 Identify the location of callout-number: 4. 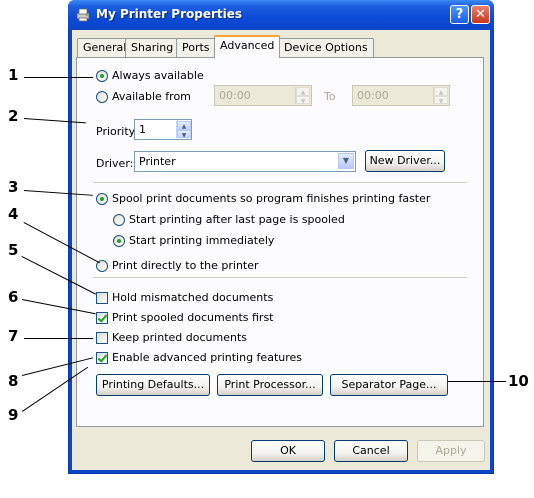
(13, 214).